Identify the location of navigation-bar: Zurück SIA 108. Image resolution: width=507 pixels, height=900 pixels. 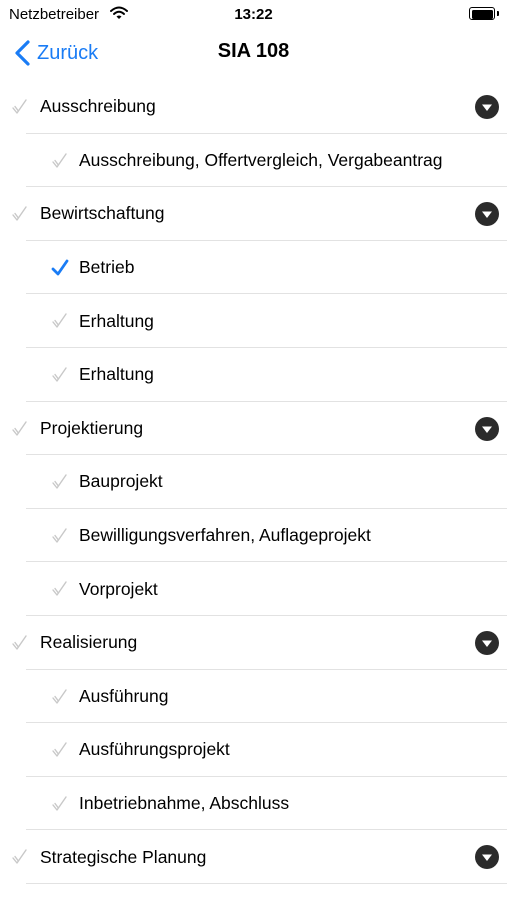
(253, 54).